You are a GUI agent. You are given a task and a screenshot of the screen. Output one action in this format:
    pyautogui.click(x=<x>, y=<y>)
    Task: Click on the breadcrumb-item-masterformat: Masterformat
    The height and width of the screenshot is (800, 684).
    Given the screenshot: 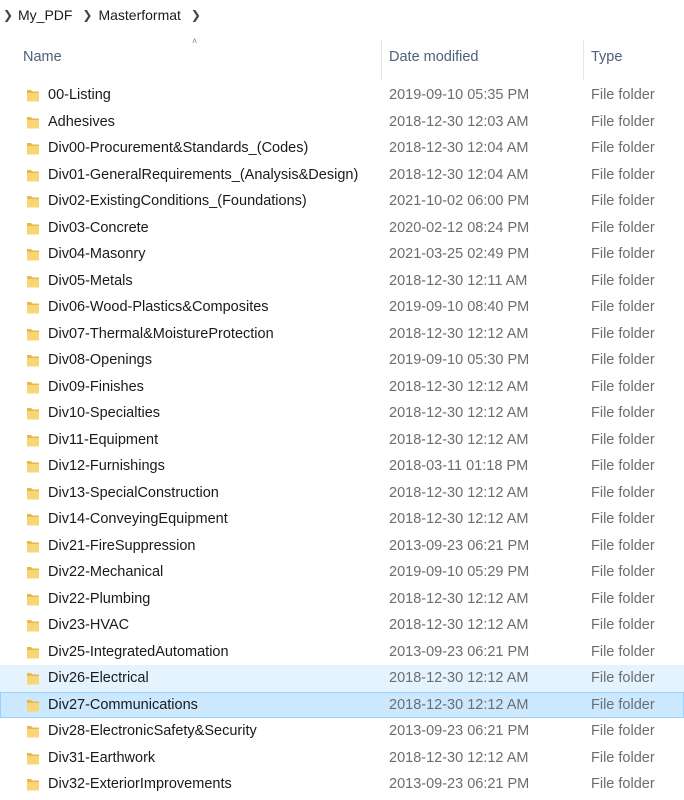 What is the action you would take?
    pyautogui.click(x=141, y=15)
    